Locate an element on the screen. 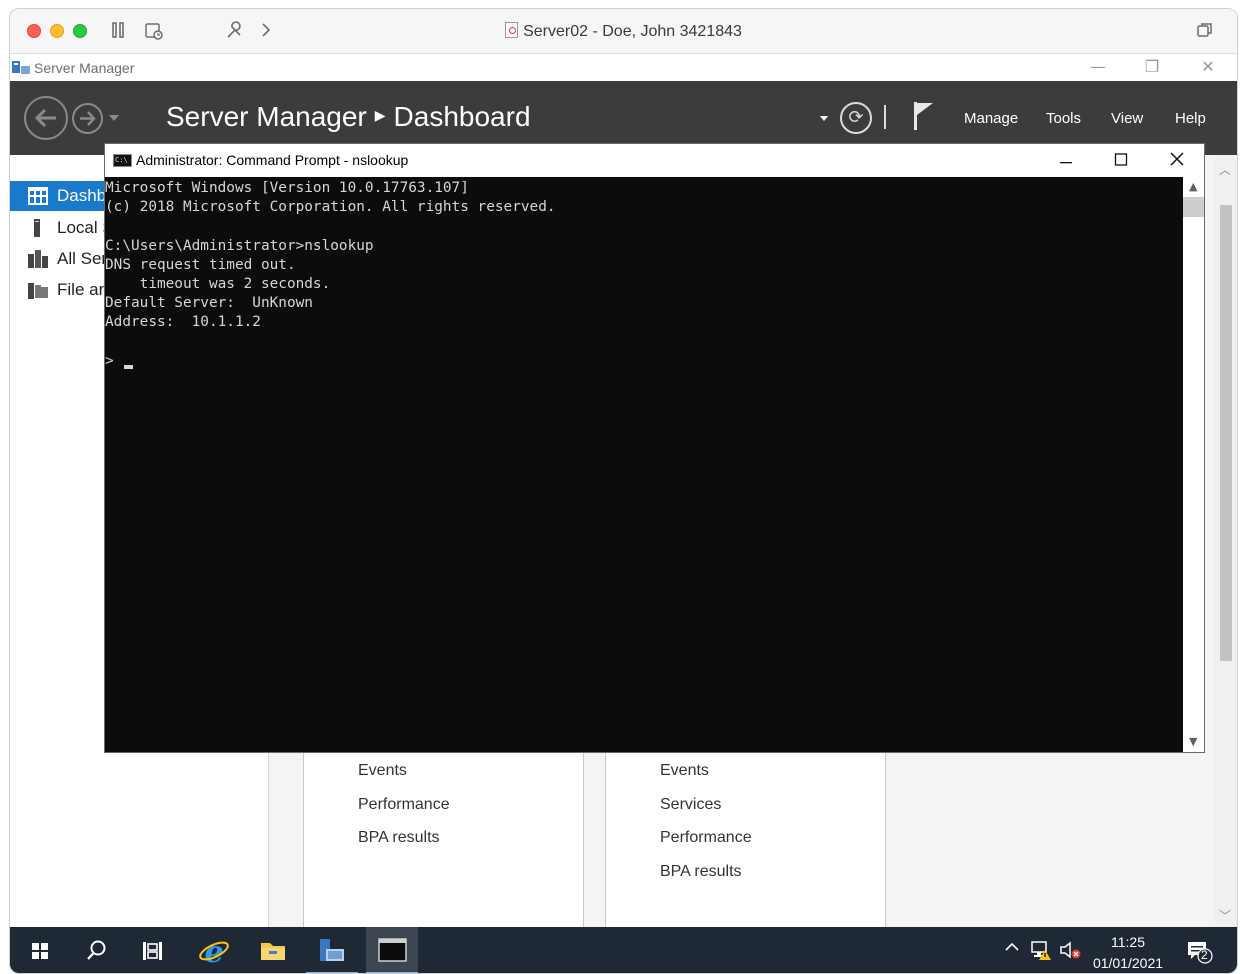 Image resolution: width=1240 pixels, height=974 pixels. clock-time: 11:25 is located at coordinates (1128, 942).